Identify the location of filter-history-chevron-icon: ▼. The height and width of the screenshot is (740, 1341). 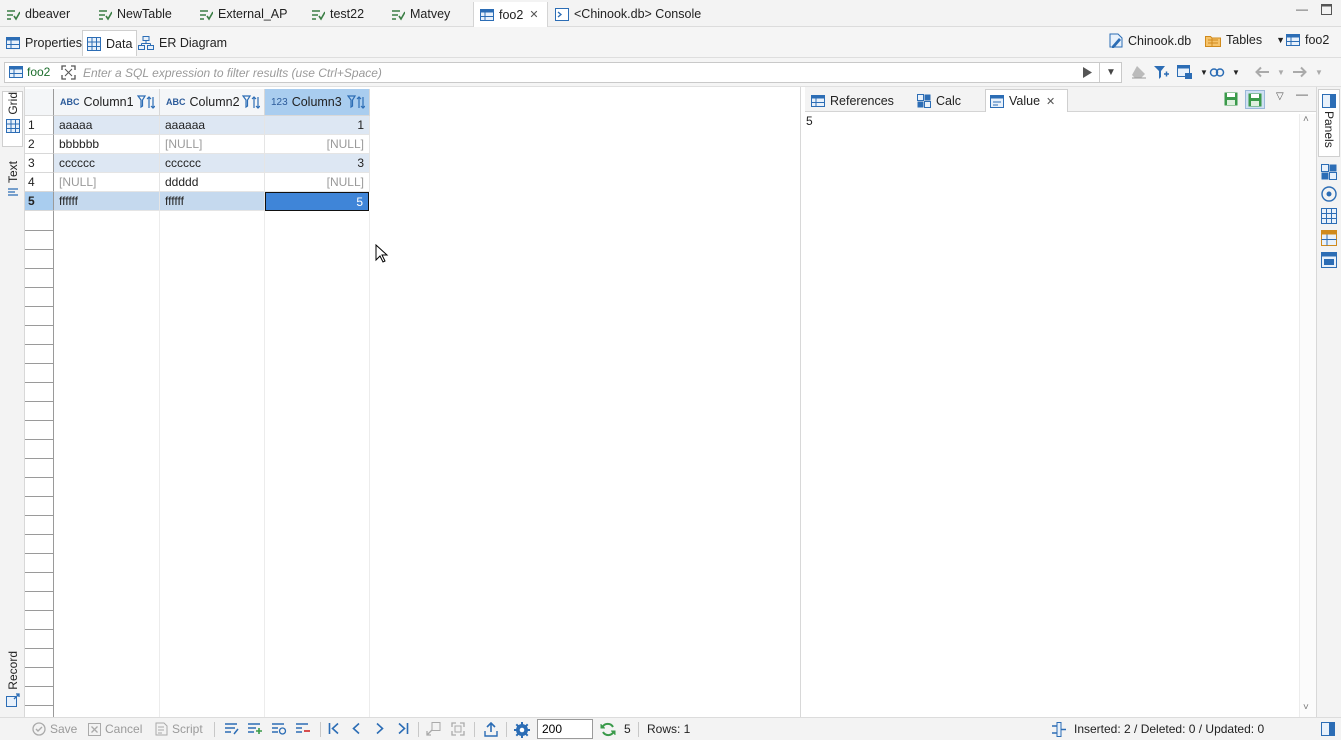
(1111, 72).